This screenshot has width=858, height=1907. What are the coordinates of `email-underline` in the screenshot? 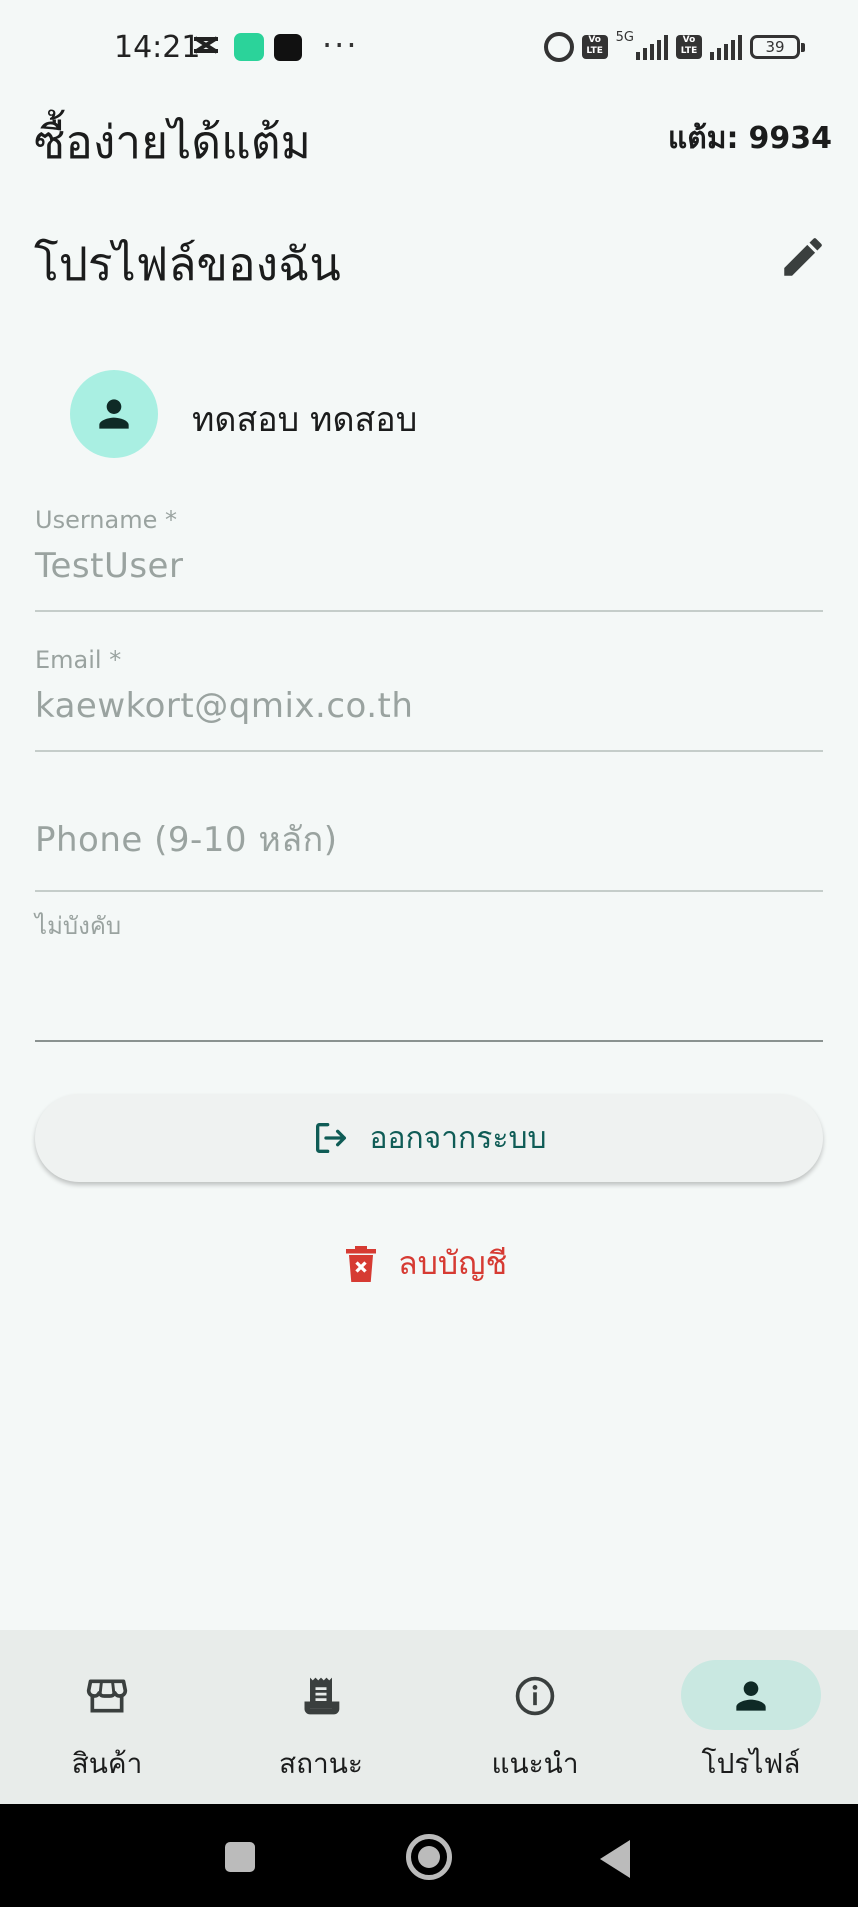 It's located at (429, 751).